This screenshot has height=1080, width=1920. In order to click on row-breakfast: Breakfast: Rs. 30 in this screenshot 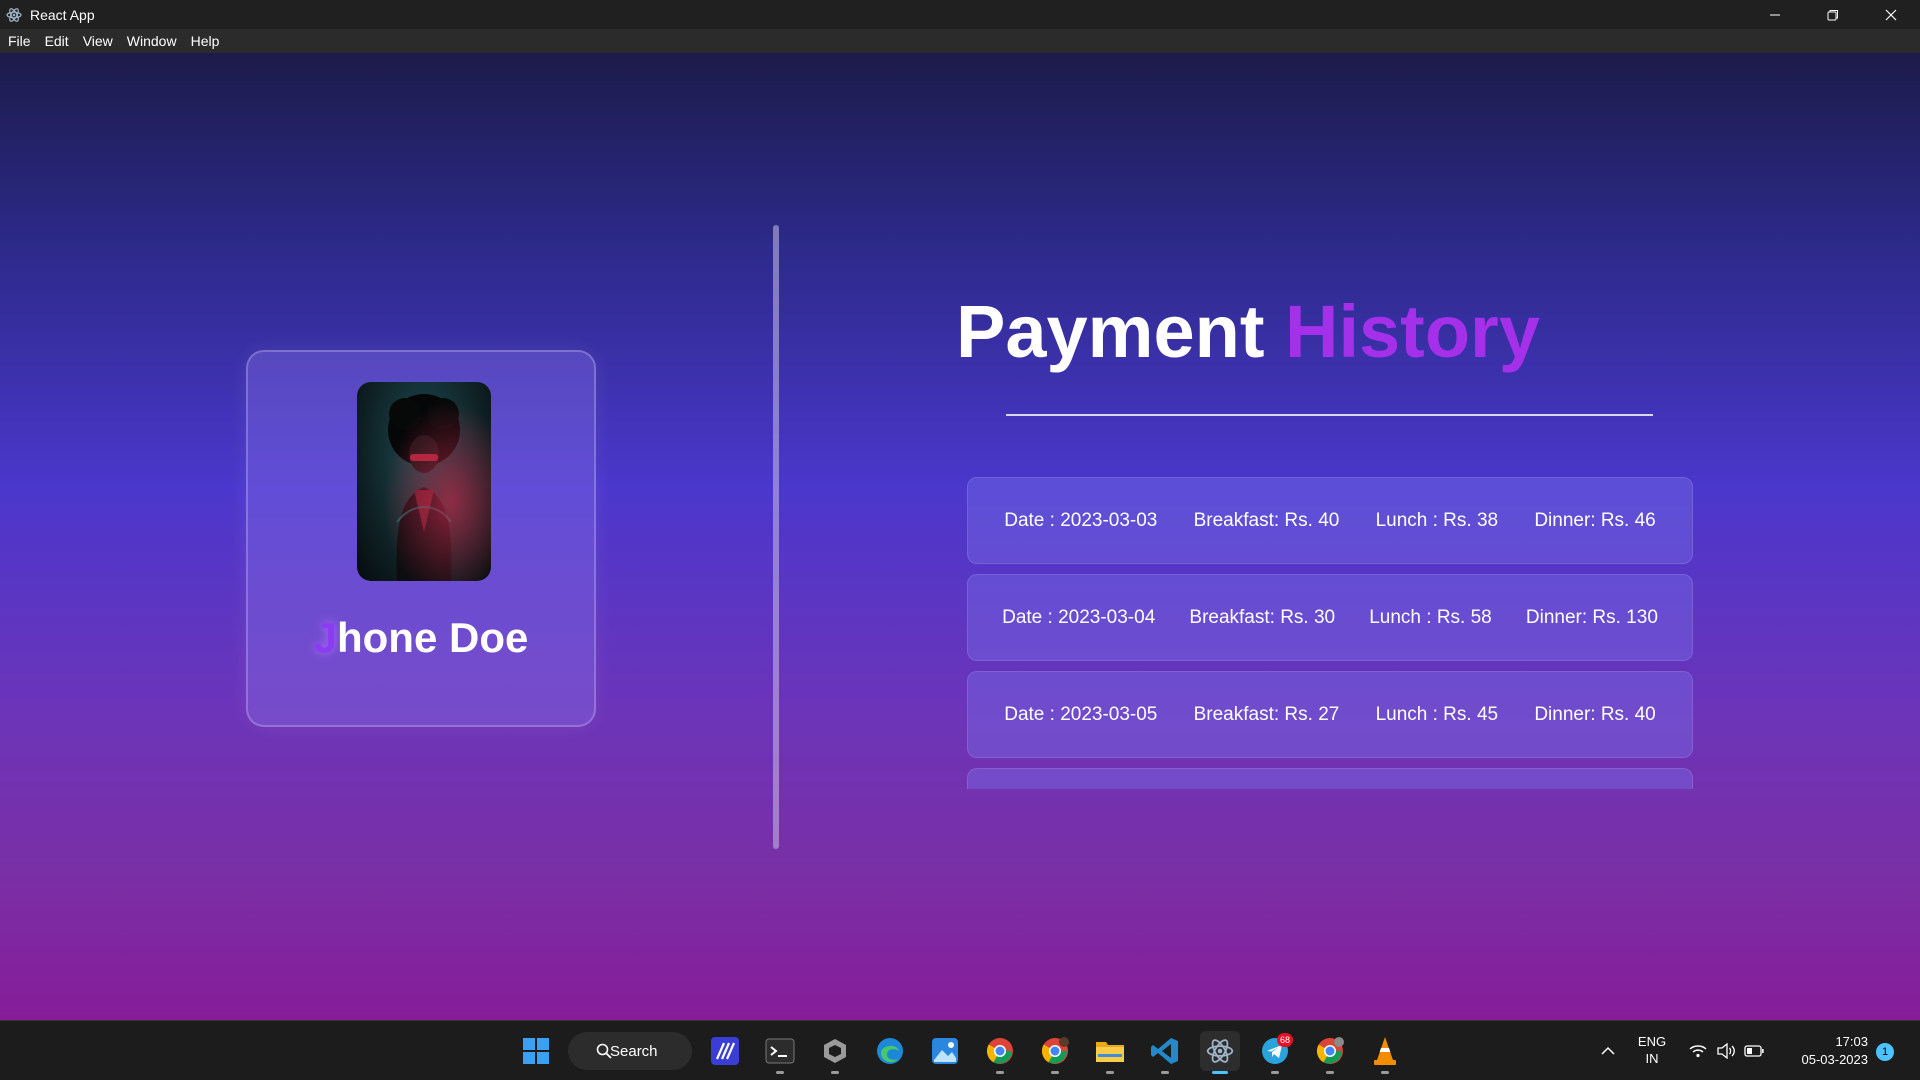, I will do `click(1262, 617)`.